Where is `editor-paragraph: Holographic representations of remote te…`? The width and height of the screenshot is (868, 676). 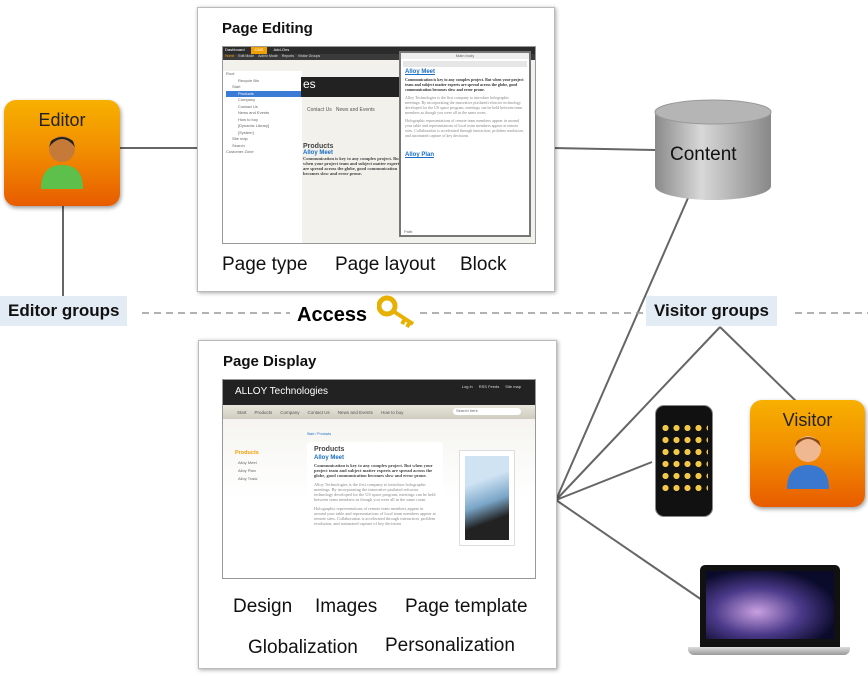 editor-paragraph: Holographic representations of remote te… is located at coordinates (464, 128).